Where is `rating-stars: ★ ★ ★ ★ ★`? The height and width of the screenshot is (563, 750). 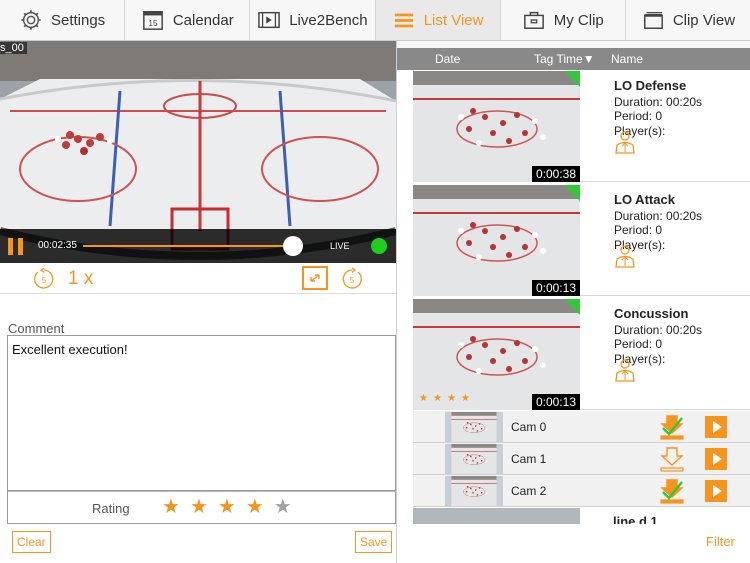 rating-stars: ★ ★ ★ ★ ★ is located at coordinates (227, 507).